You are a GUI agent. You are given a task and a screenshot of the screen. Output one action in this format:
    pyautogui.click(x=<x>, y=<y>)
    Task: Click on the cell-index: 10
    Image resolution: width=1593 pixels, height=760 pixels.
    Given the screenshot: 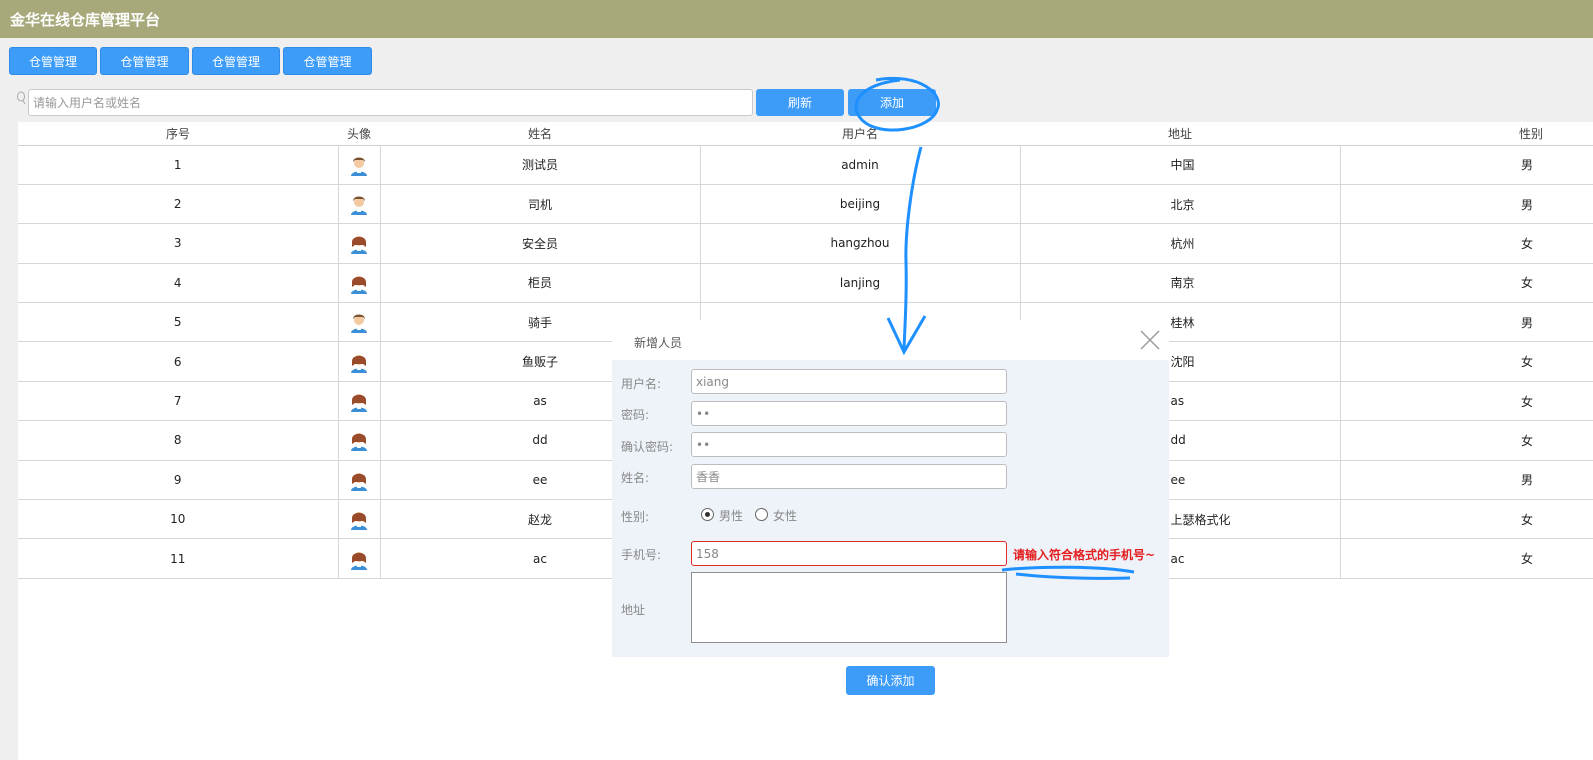 What is the action you would take?
    pyautogui.click(x=178, y=519)
    